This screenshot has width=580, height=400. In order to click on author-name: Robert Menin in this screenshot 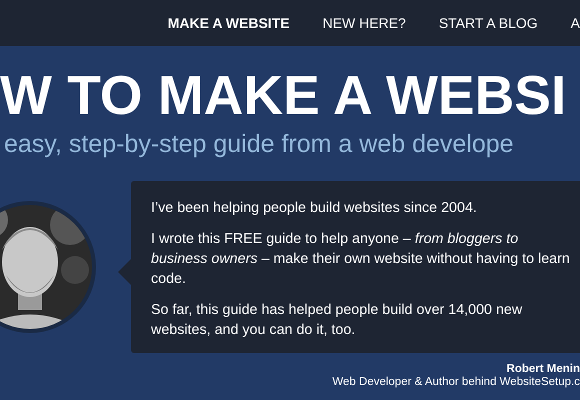, I will do `click(543, 369)`.